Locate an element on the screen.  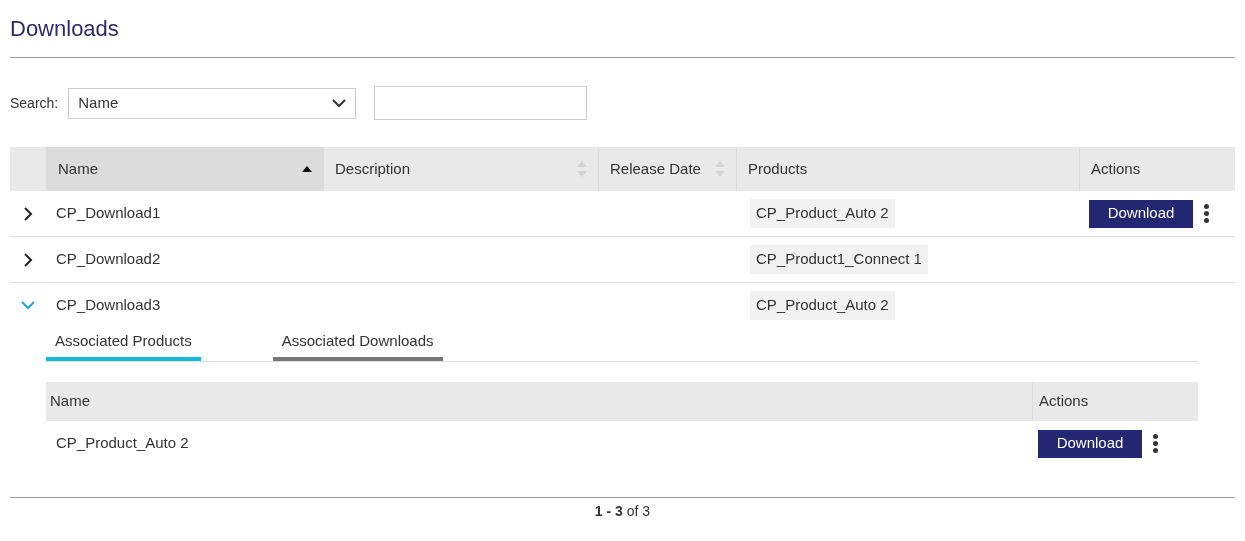
tab: Associated Products is located at coordinates (123, 345).